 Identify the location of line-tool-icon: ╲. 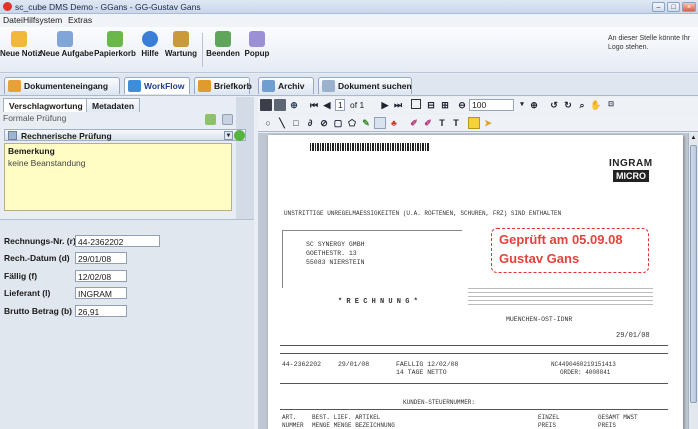
(282, 123).